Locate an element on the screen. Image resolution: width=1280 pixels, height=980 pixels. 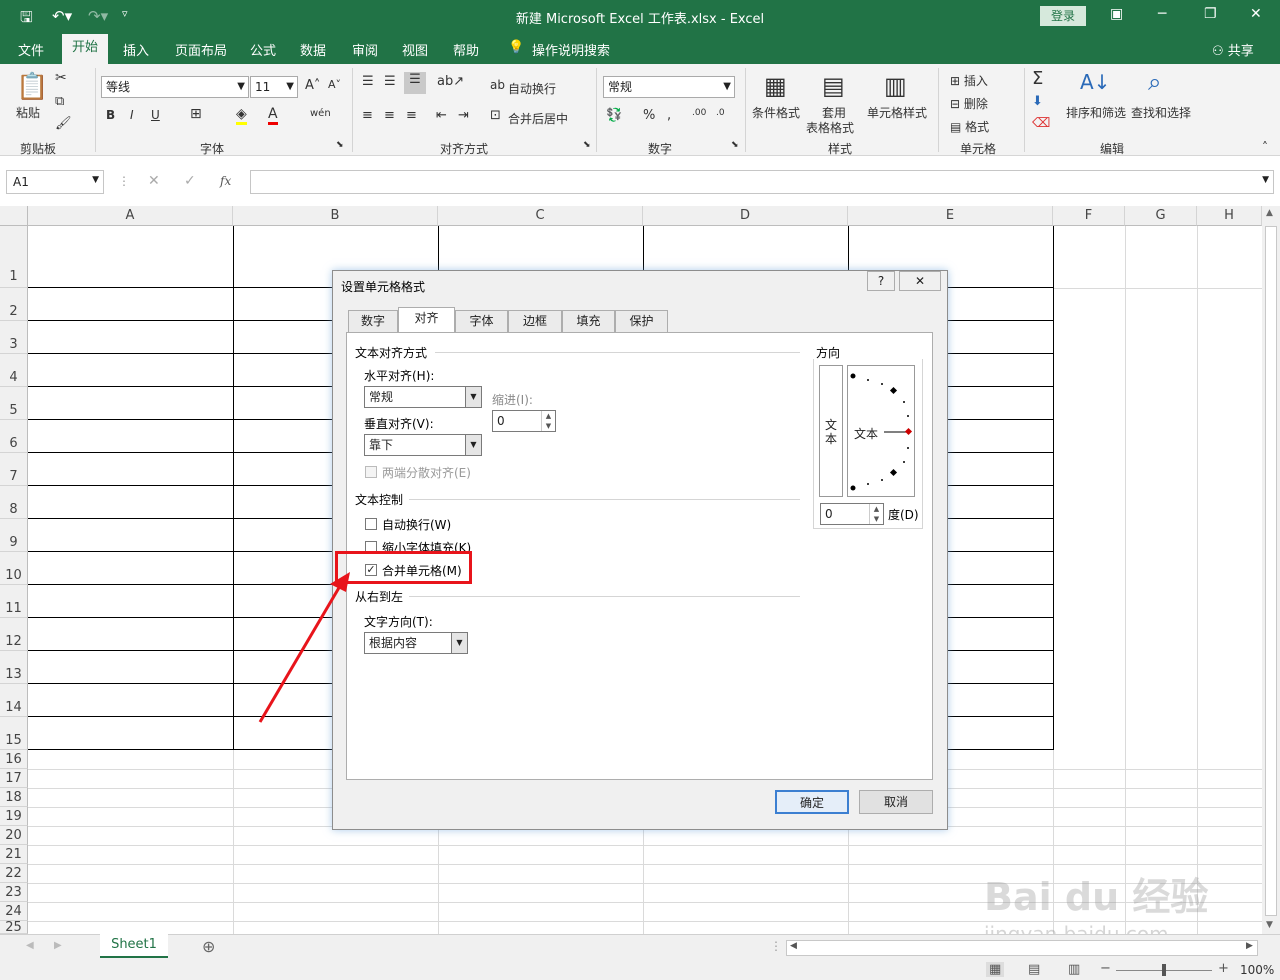
new-sheet-icon: ⊕ is located at coordinates (208, 946).